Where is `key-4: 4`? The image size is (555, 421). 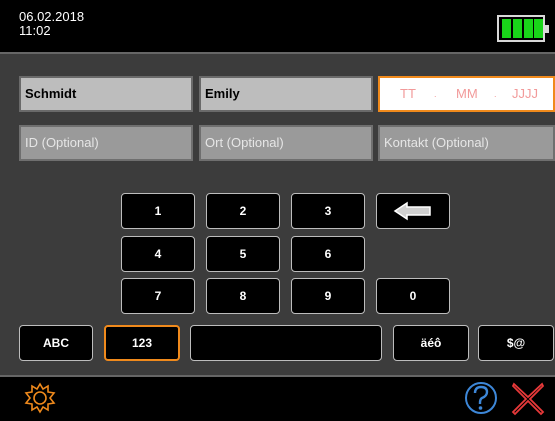
key-4: 4 is located at coordinates (158, 254).